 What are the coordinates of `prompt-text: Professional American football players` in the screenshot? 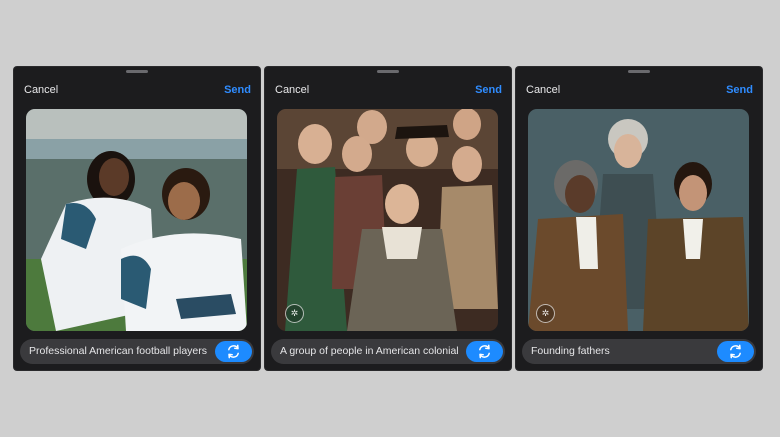 It's located at (118, 351).